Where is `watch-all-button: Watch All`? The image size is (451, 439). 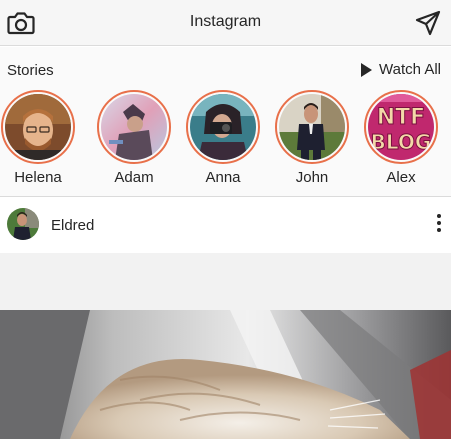 watch-all-button: Watch All is located at coordinates (401, 69).